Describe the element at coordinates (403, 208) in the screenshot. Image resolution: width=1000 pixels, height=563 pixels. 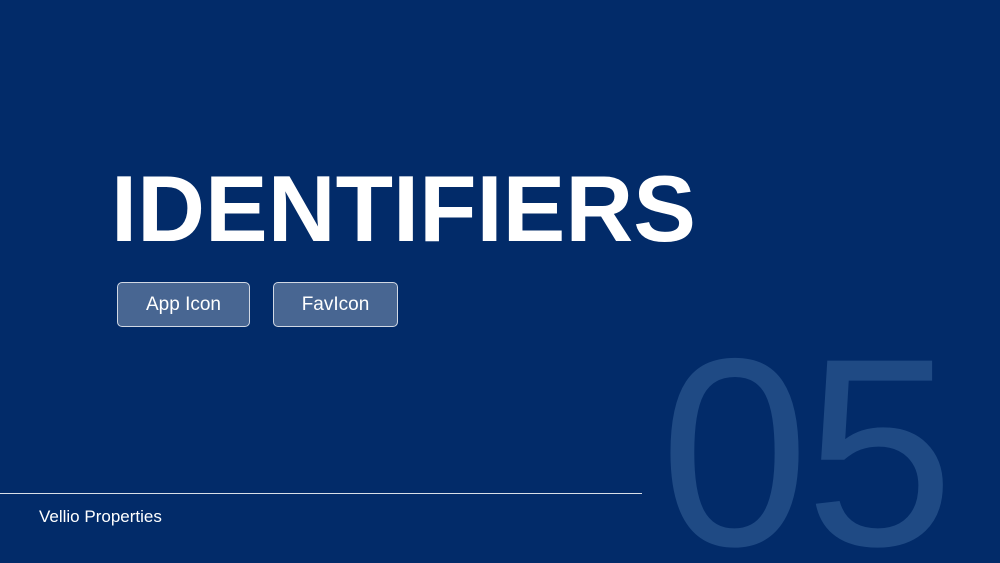
I see `slide-title: IDENTIFIERS` at that location.